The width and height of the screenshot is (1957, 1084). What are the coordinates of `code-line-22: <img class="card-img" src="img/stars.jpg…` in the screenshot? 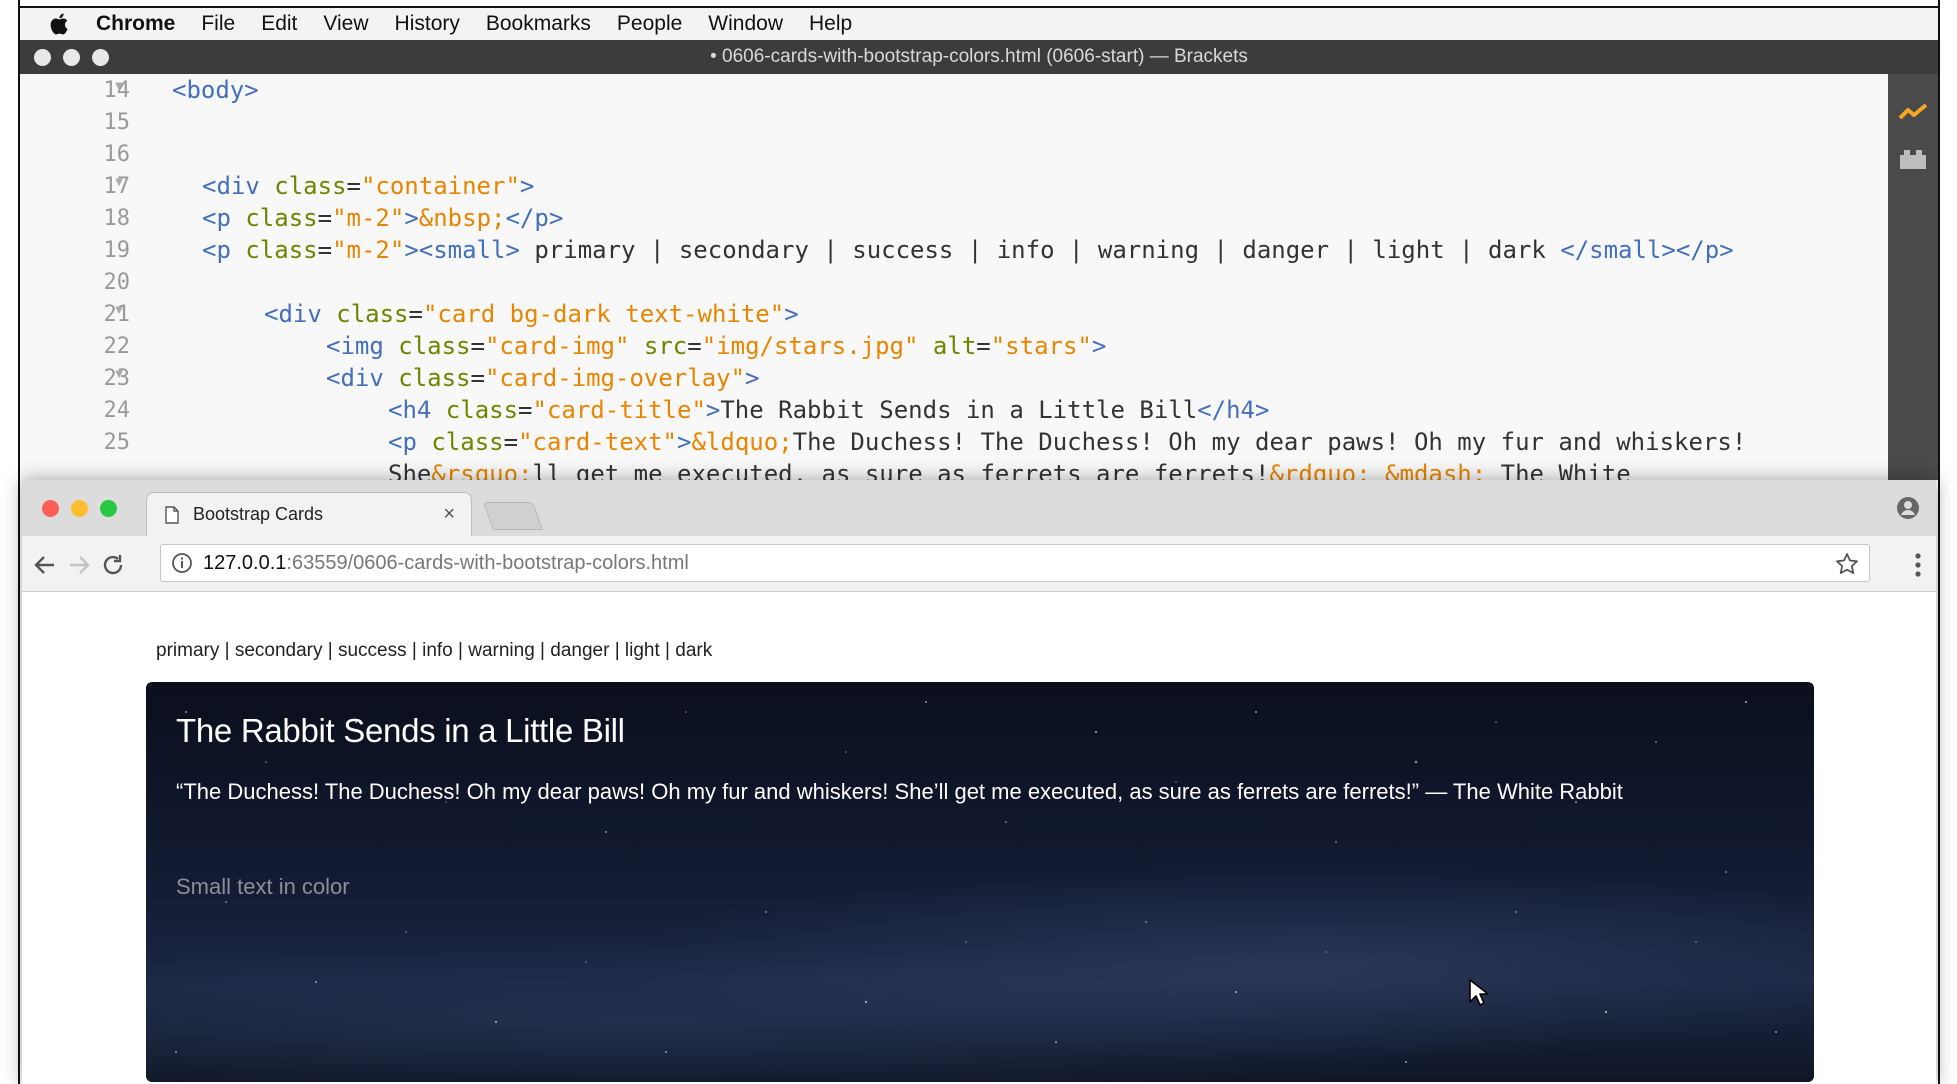 It's located at (716, 346).